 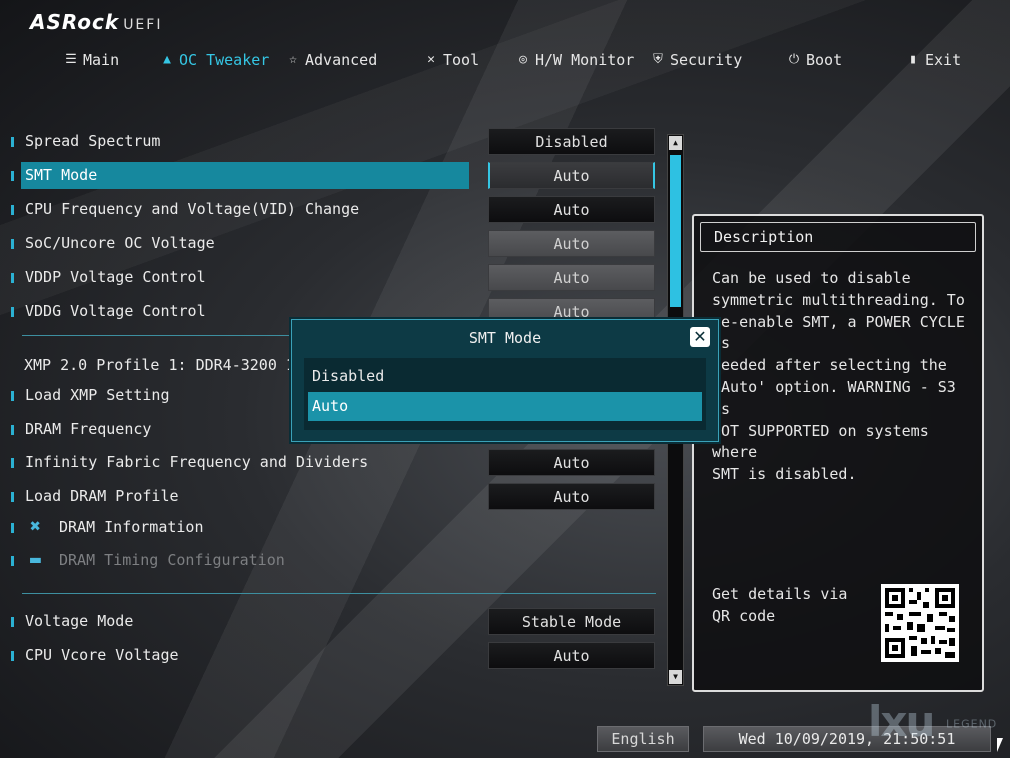 I want to click on scroll-down-icon: ▼, so click(x=675, y=677).